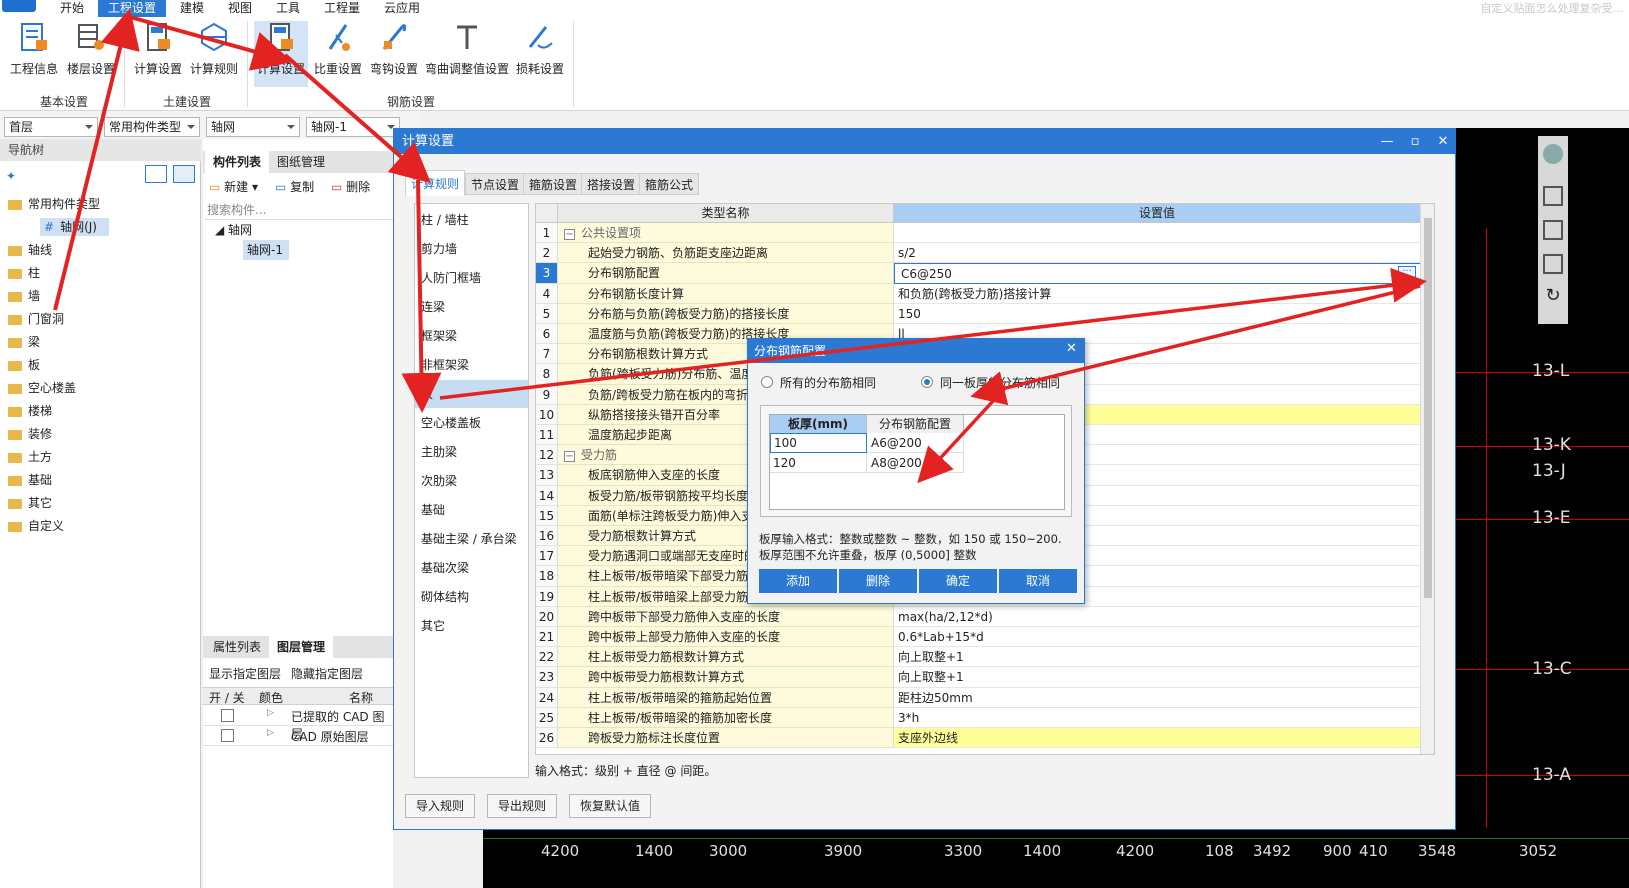  What do you see at coordinates (30, 434) in the screenshot?
I see `nav-item-finishing: 装修` at bounding box center [30, 434].